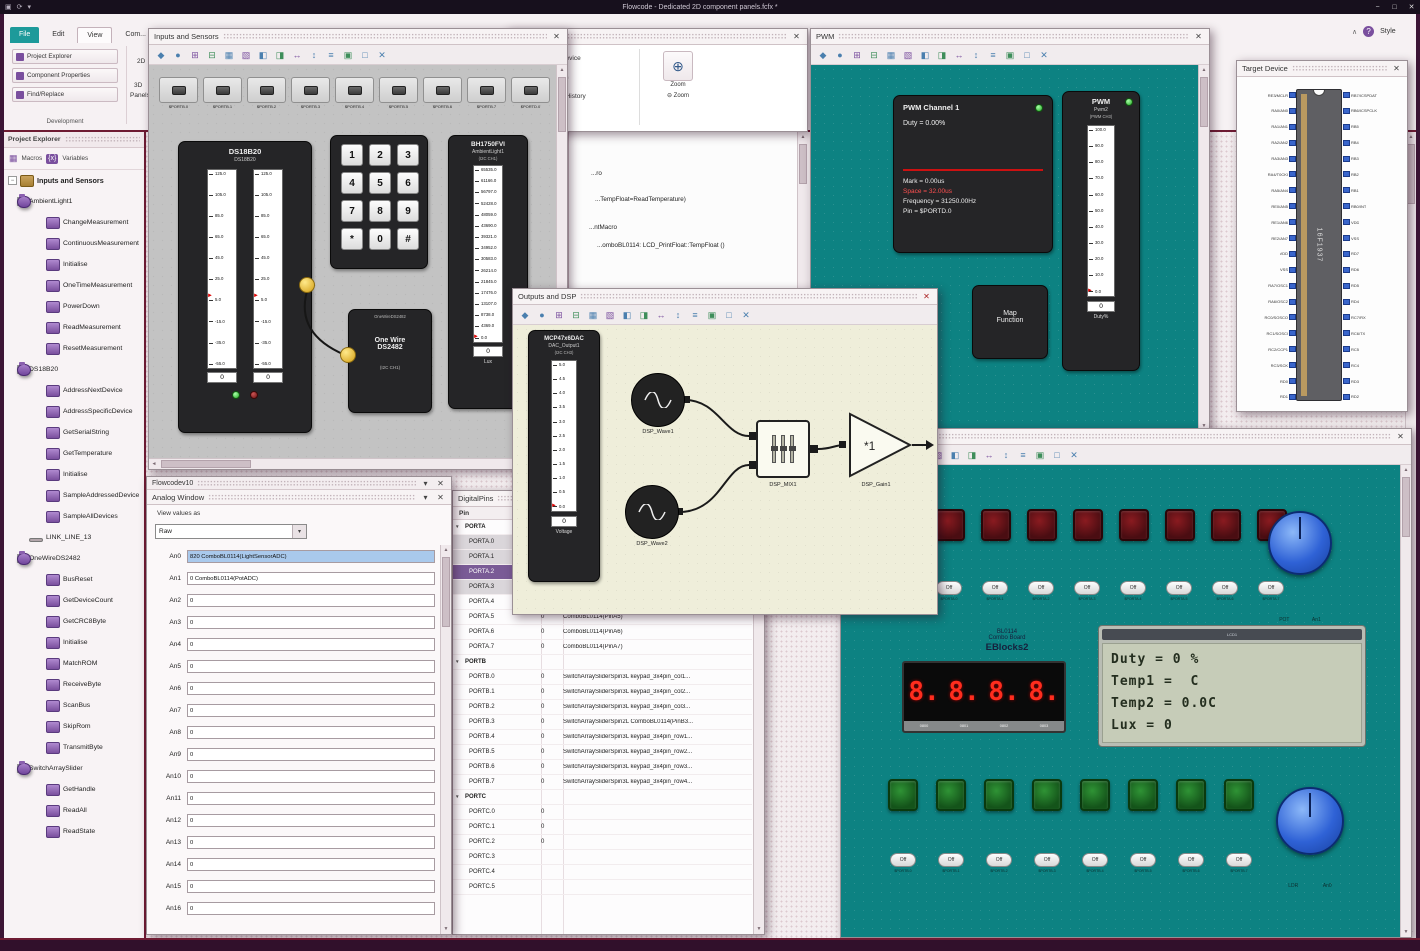  What do you see at coordinates (602, 827) in the screenshot?
I see `pin-row: PORTC.1 0` at bounding box center [602, 827].